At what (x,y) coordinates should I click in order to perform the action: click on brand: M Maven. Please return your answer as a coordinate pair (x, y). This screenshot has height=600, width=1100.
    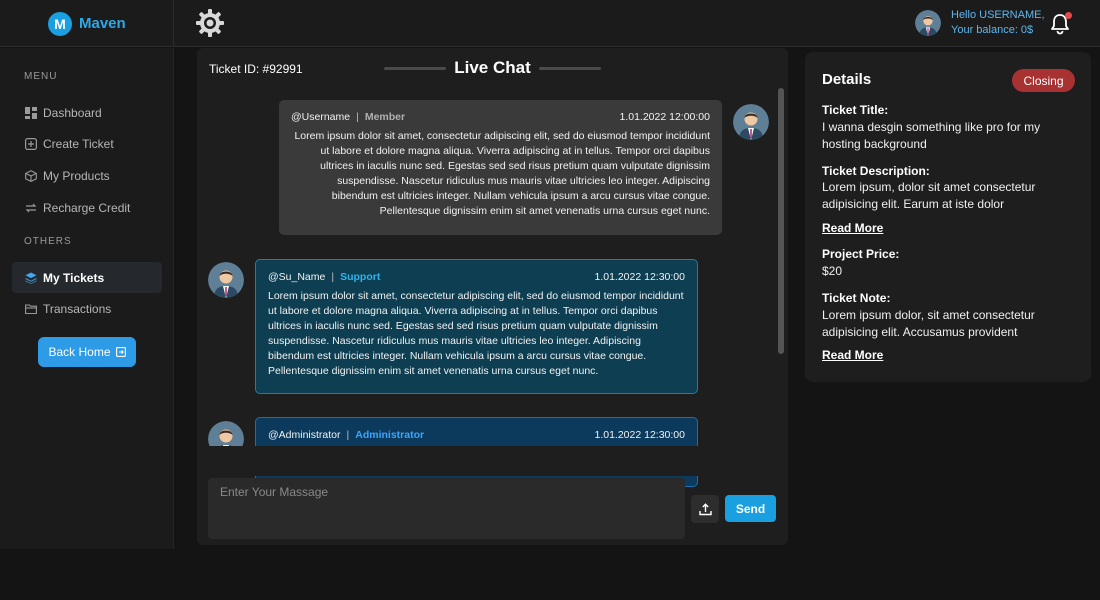
    Looking at the image, I should click on (87, 23).